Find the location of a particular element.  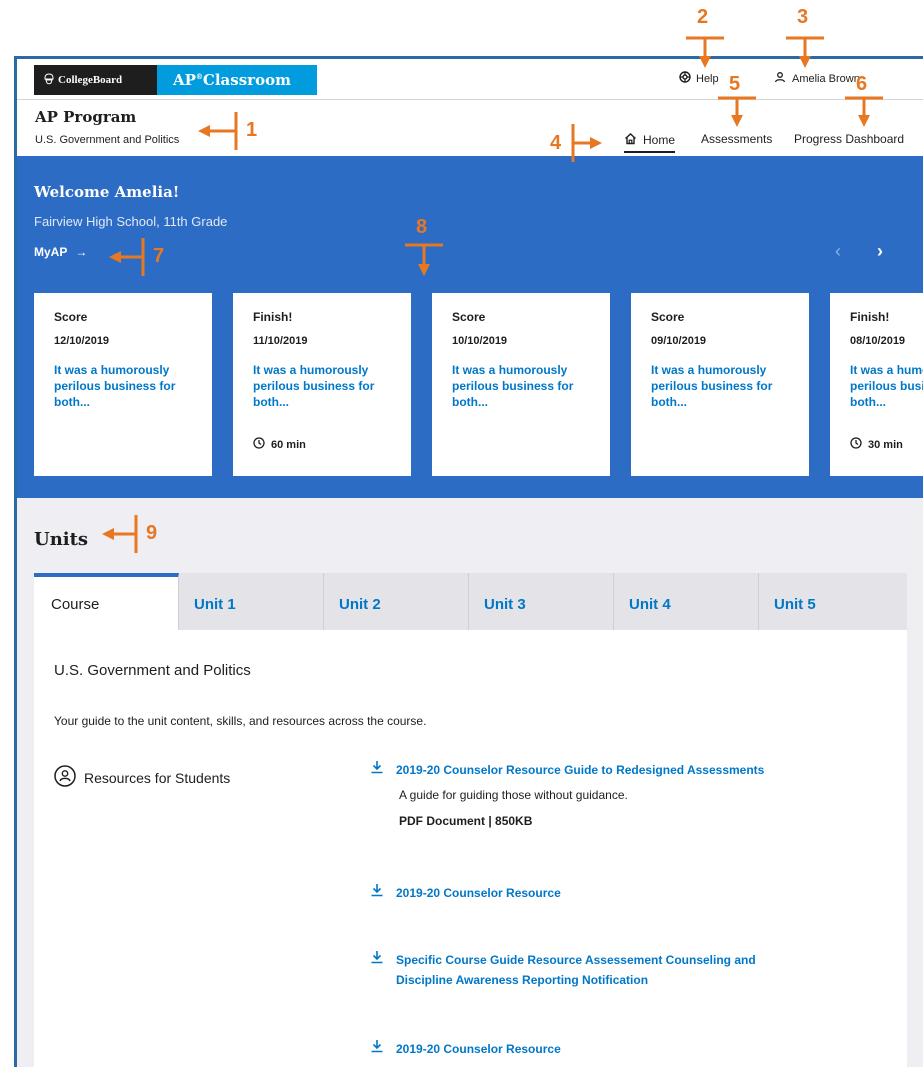

annotation-label: 9 is located at coordinates (152, 533).